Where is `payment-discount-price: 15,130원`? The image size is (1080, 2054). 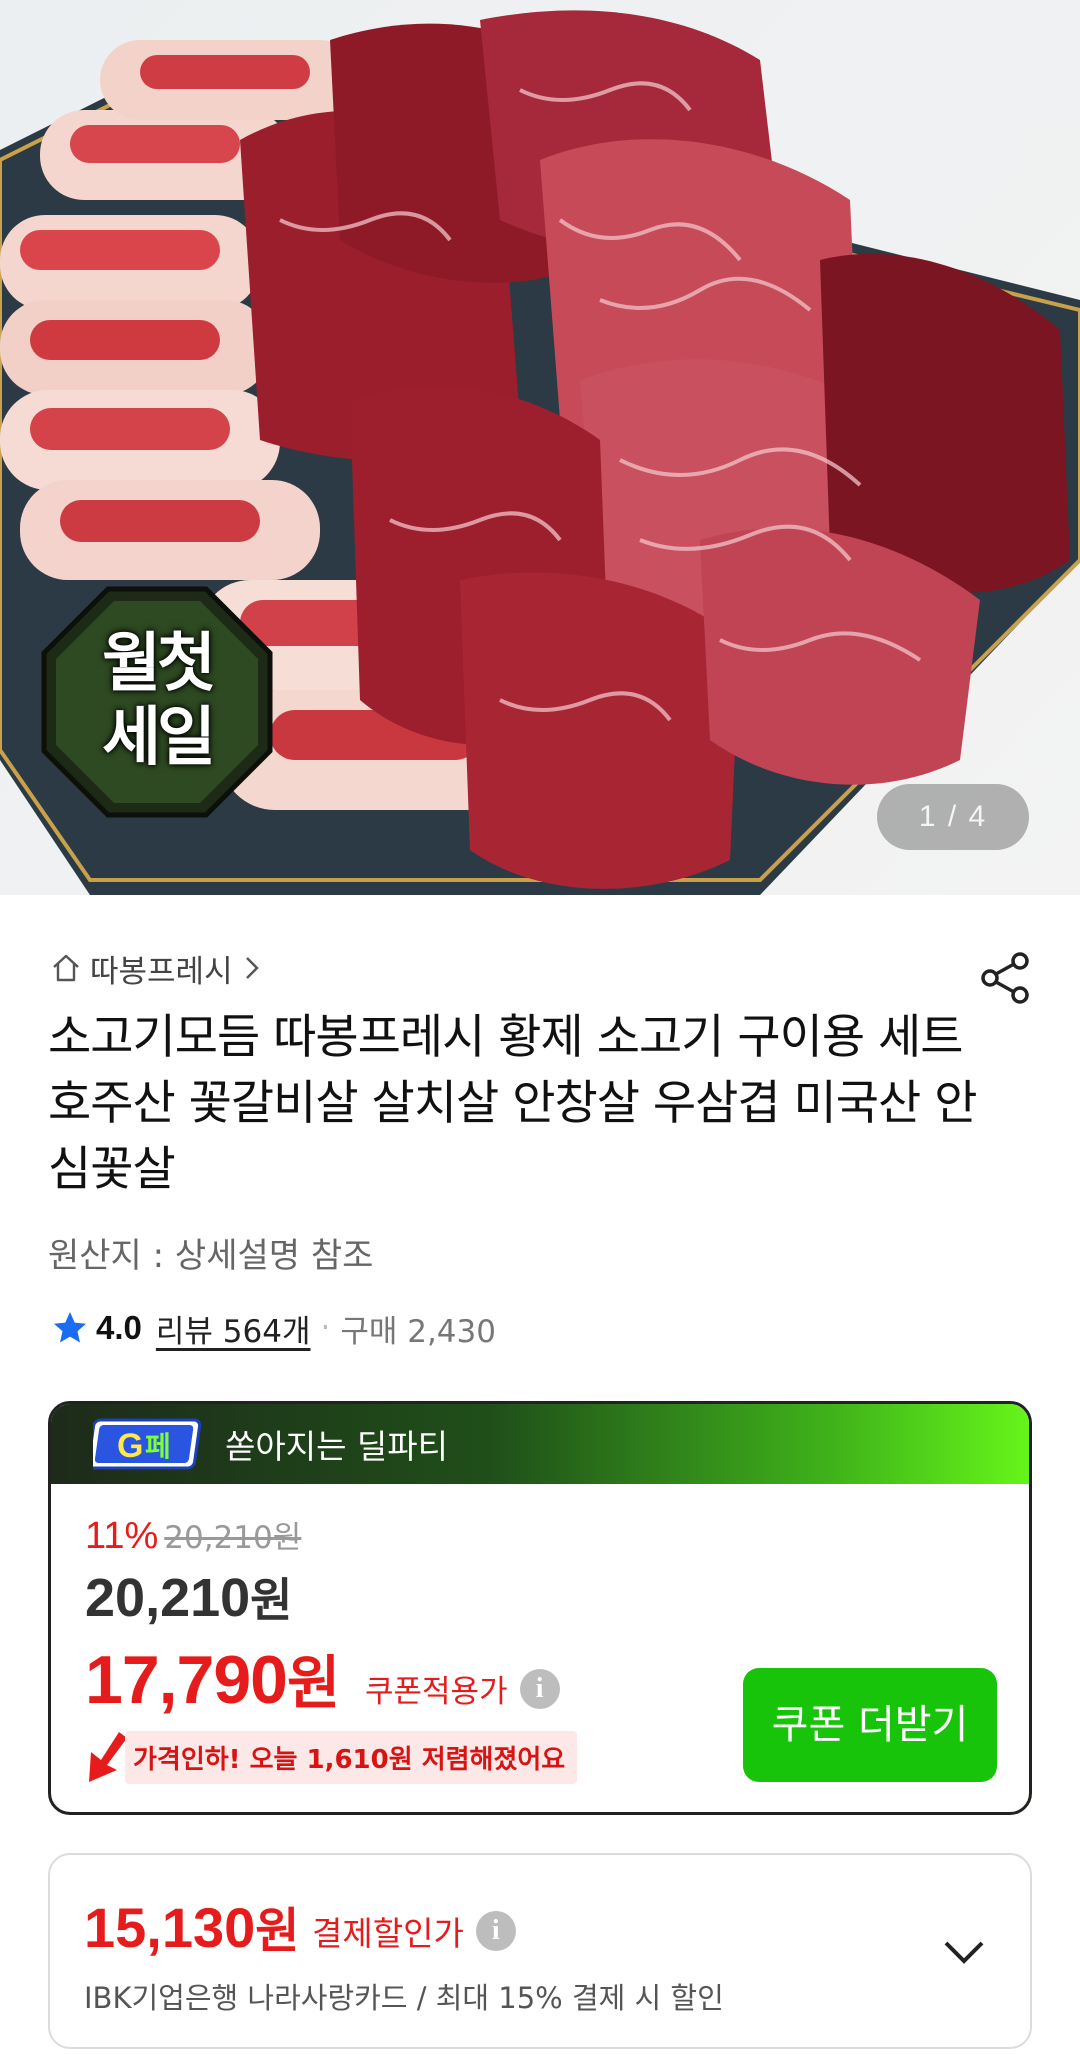
payment-discount-price: 15,130원 is located at coordinates (192, 1927).